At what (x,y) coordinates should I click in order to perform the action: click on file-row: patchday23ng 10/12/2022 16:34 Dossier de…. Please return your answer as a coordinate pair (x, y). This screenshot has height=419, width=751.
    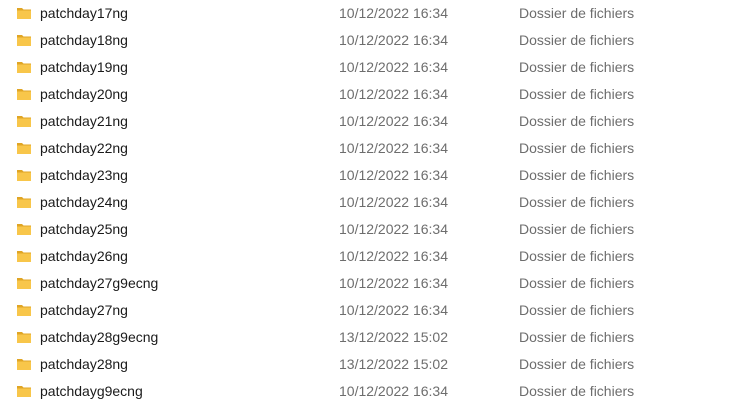
    Looking at the image, I should click on (375, 175).